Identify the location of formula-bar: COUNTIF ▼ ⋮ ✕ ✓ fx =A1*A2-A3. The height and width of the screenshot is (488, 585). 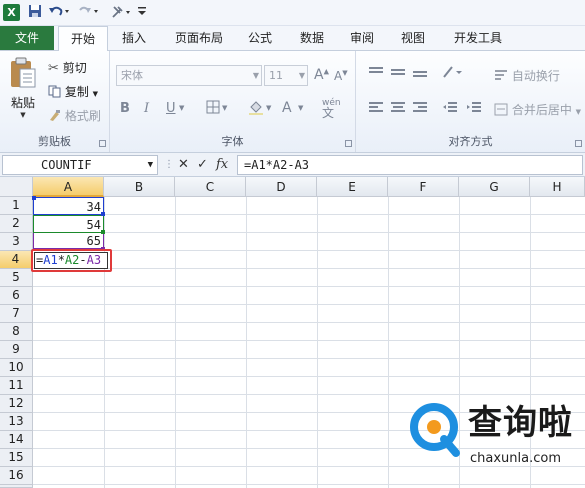
(292, 165).